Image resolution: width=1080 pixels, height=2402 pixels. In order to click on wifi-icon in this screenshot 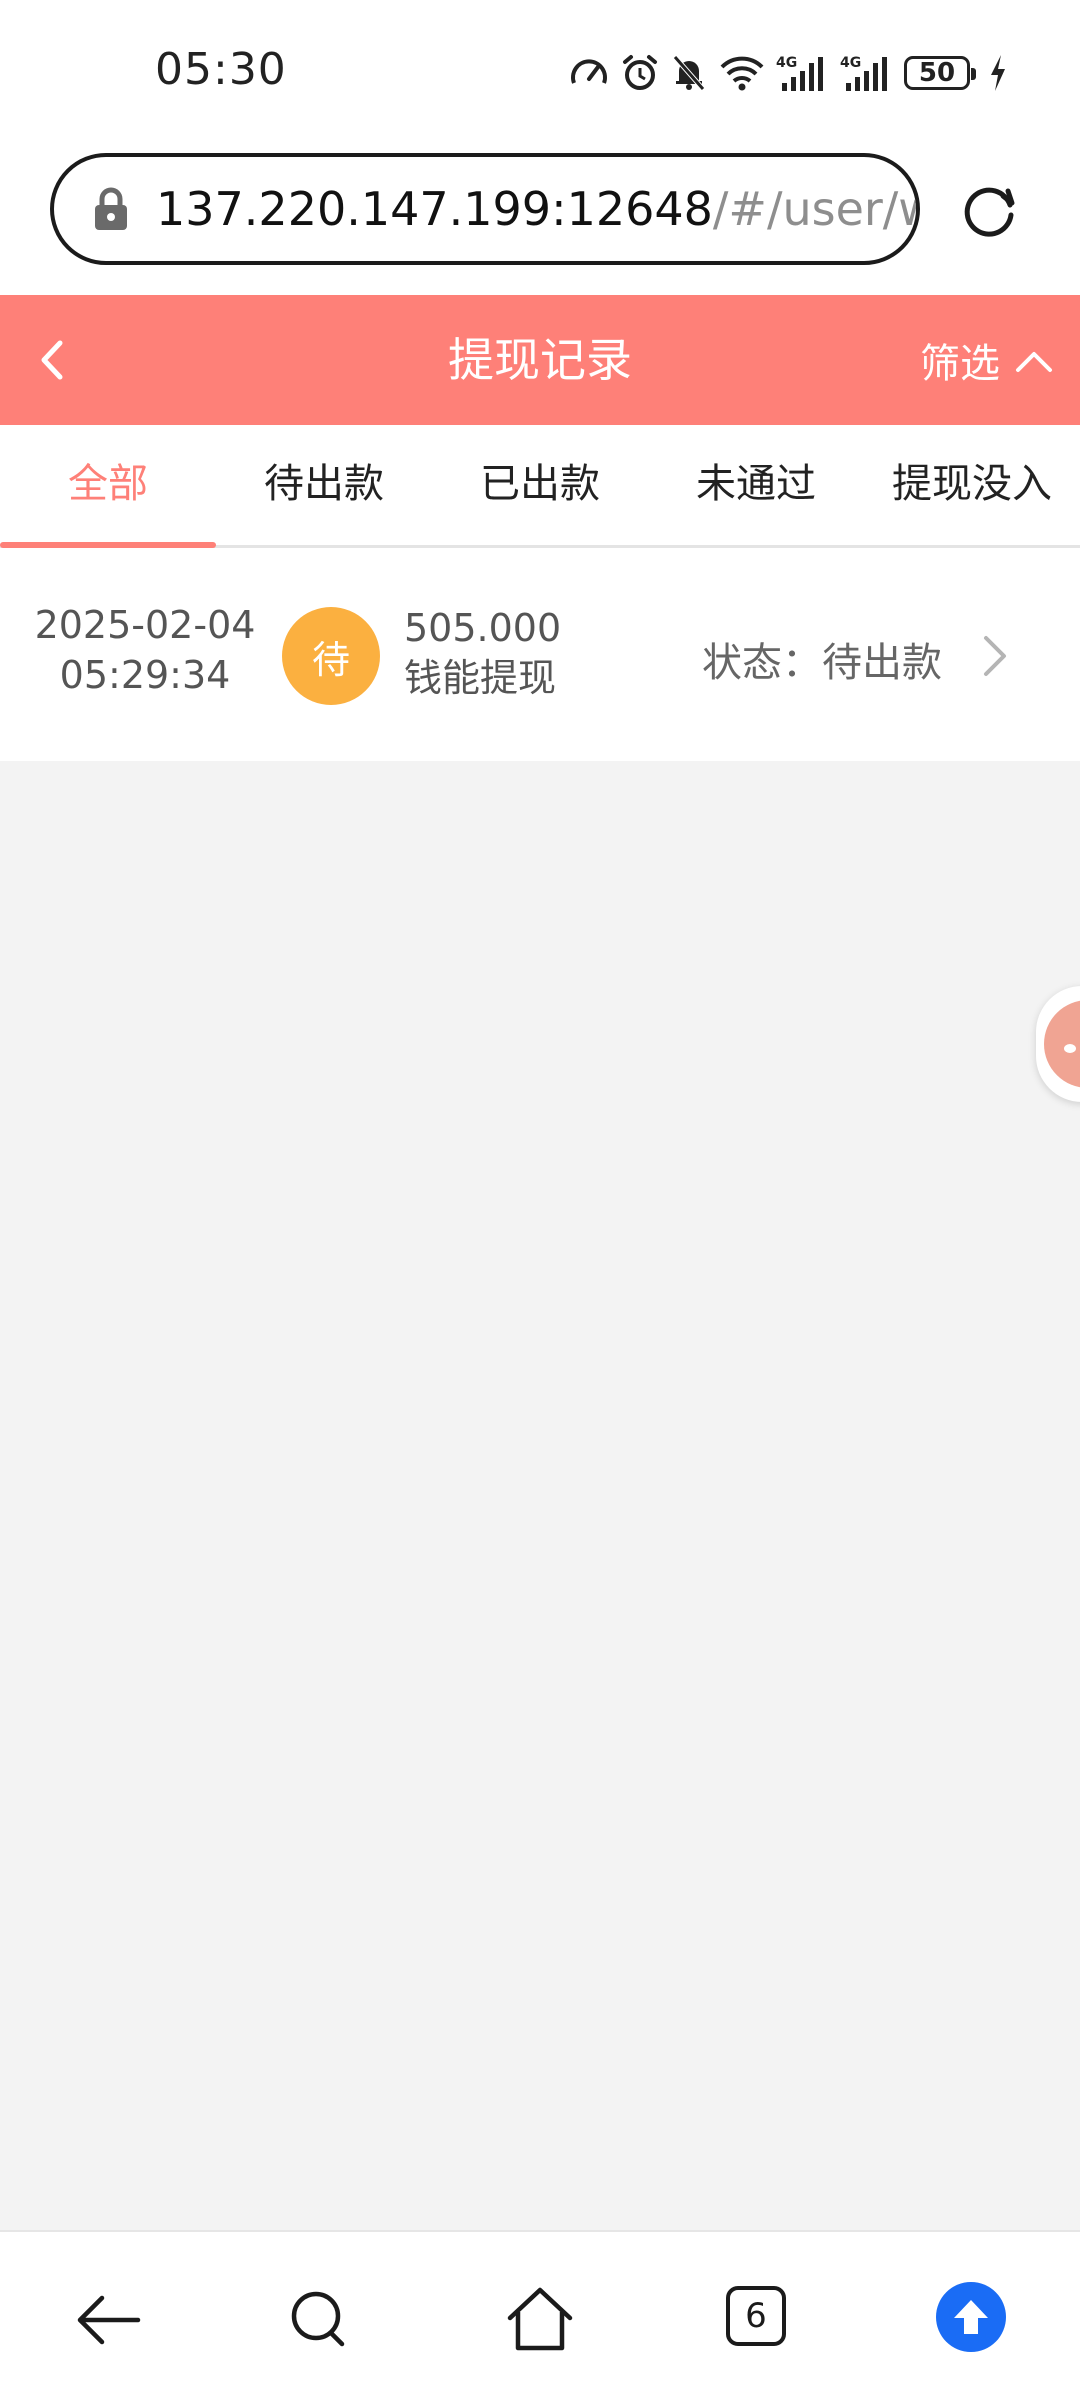, I will do `click(742, 73)`.